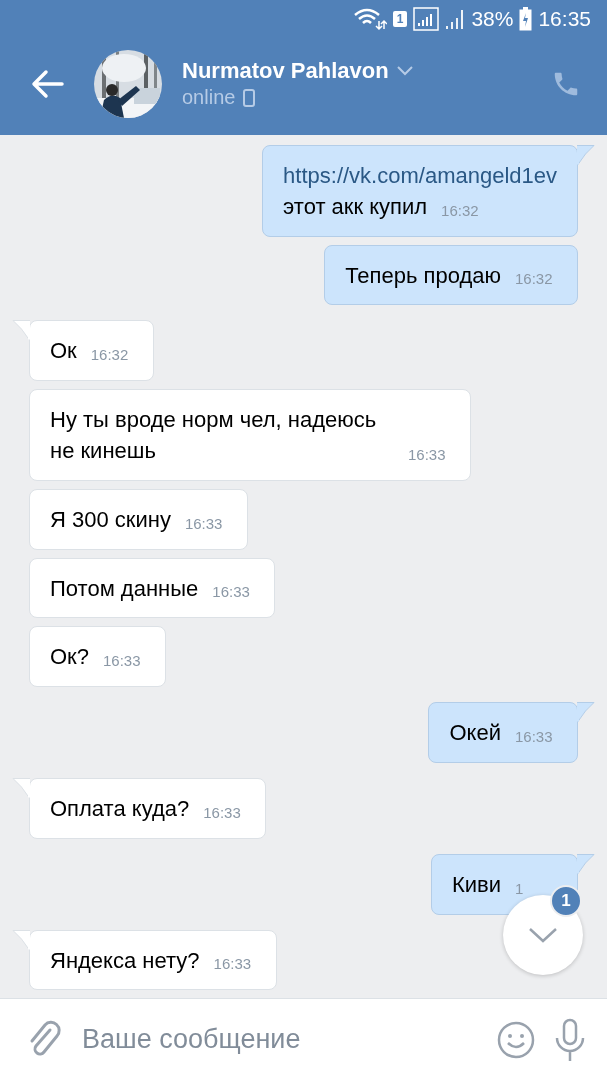 The height and width of the screenshot is (1080, 607). What do you see at coordinates (369, 19) in the screenshot?
I see `wifi-icon` at bounding box center [369, 19].